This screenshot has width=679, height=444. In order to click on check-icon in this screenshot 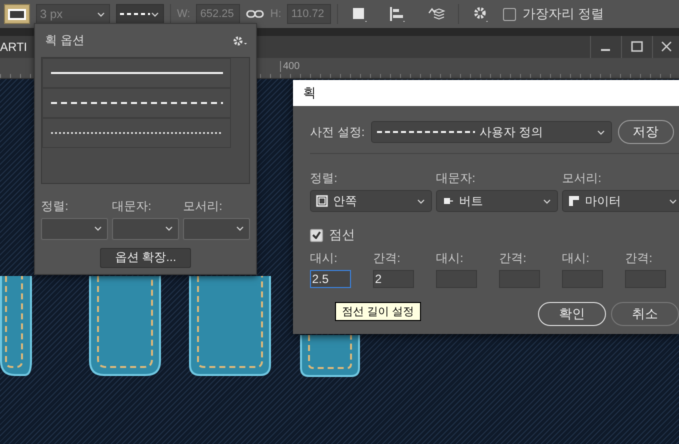, I will do `click(316, 235)`.